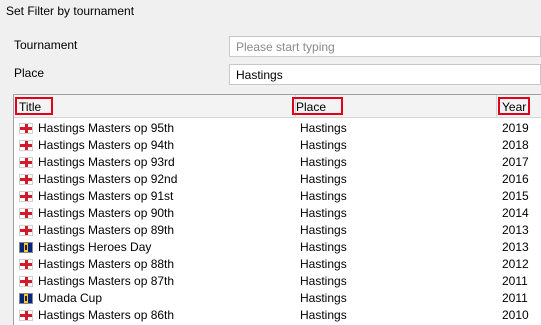  Describe the element at coordinates (70, 298) in the screenshot. I see `cell-title: Umada Cup` at that location.